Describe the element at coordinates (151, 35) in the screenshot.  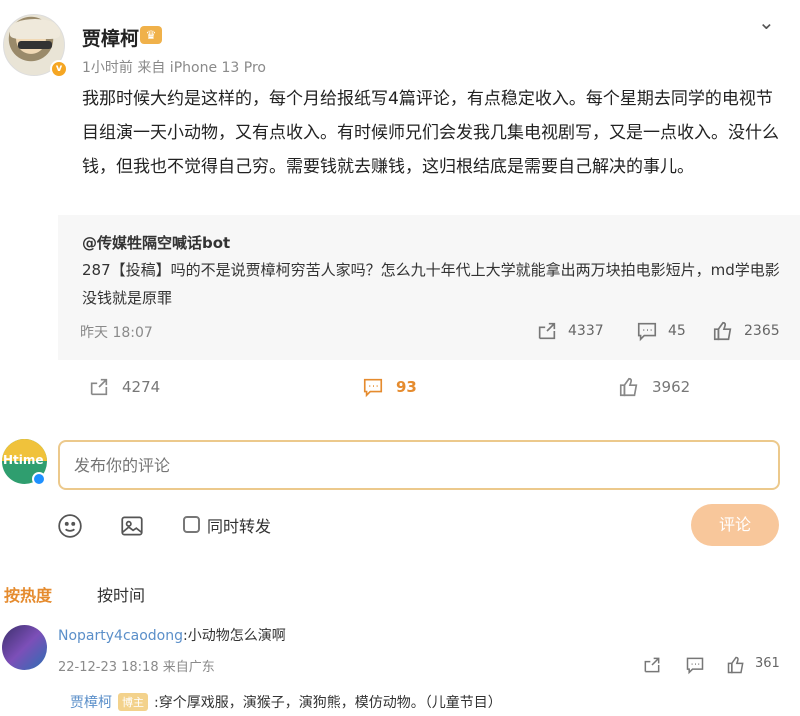
I see `vip-crown-icon: ♛` at that location.